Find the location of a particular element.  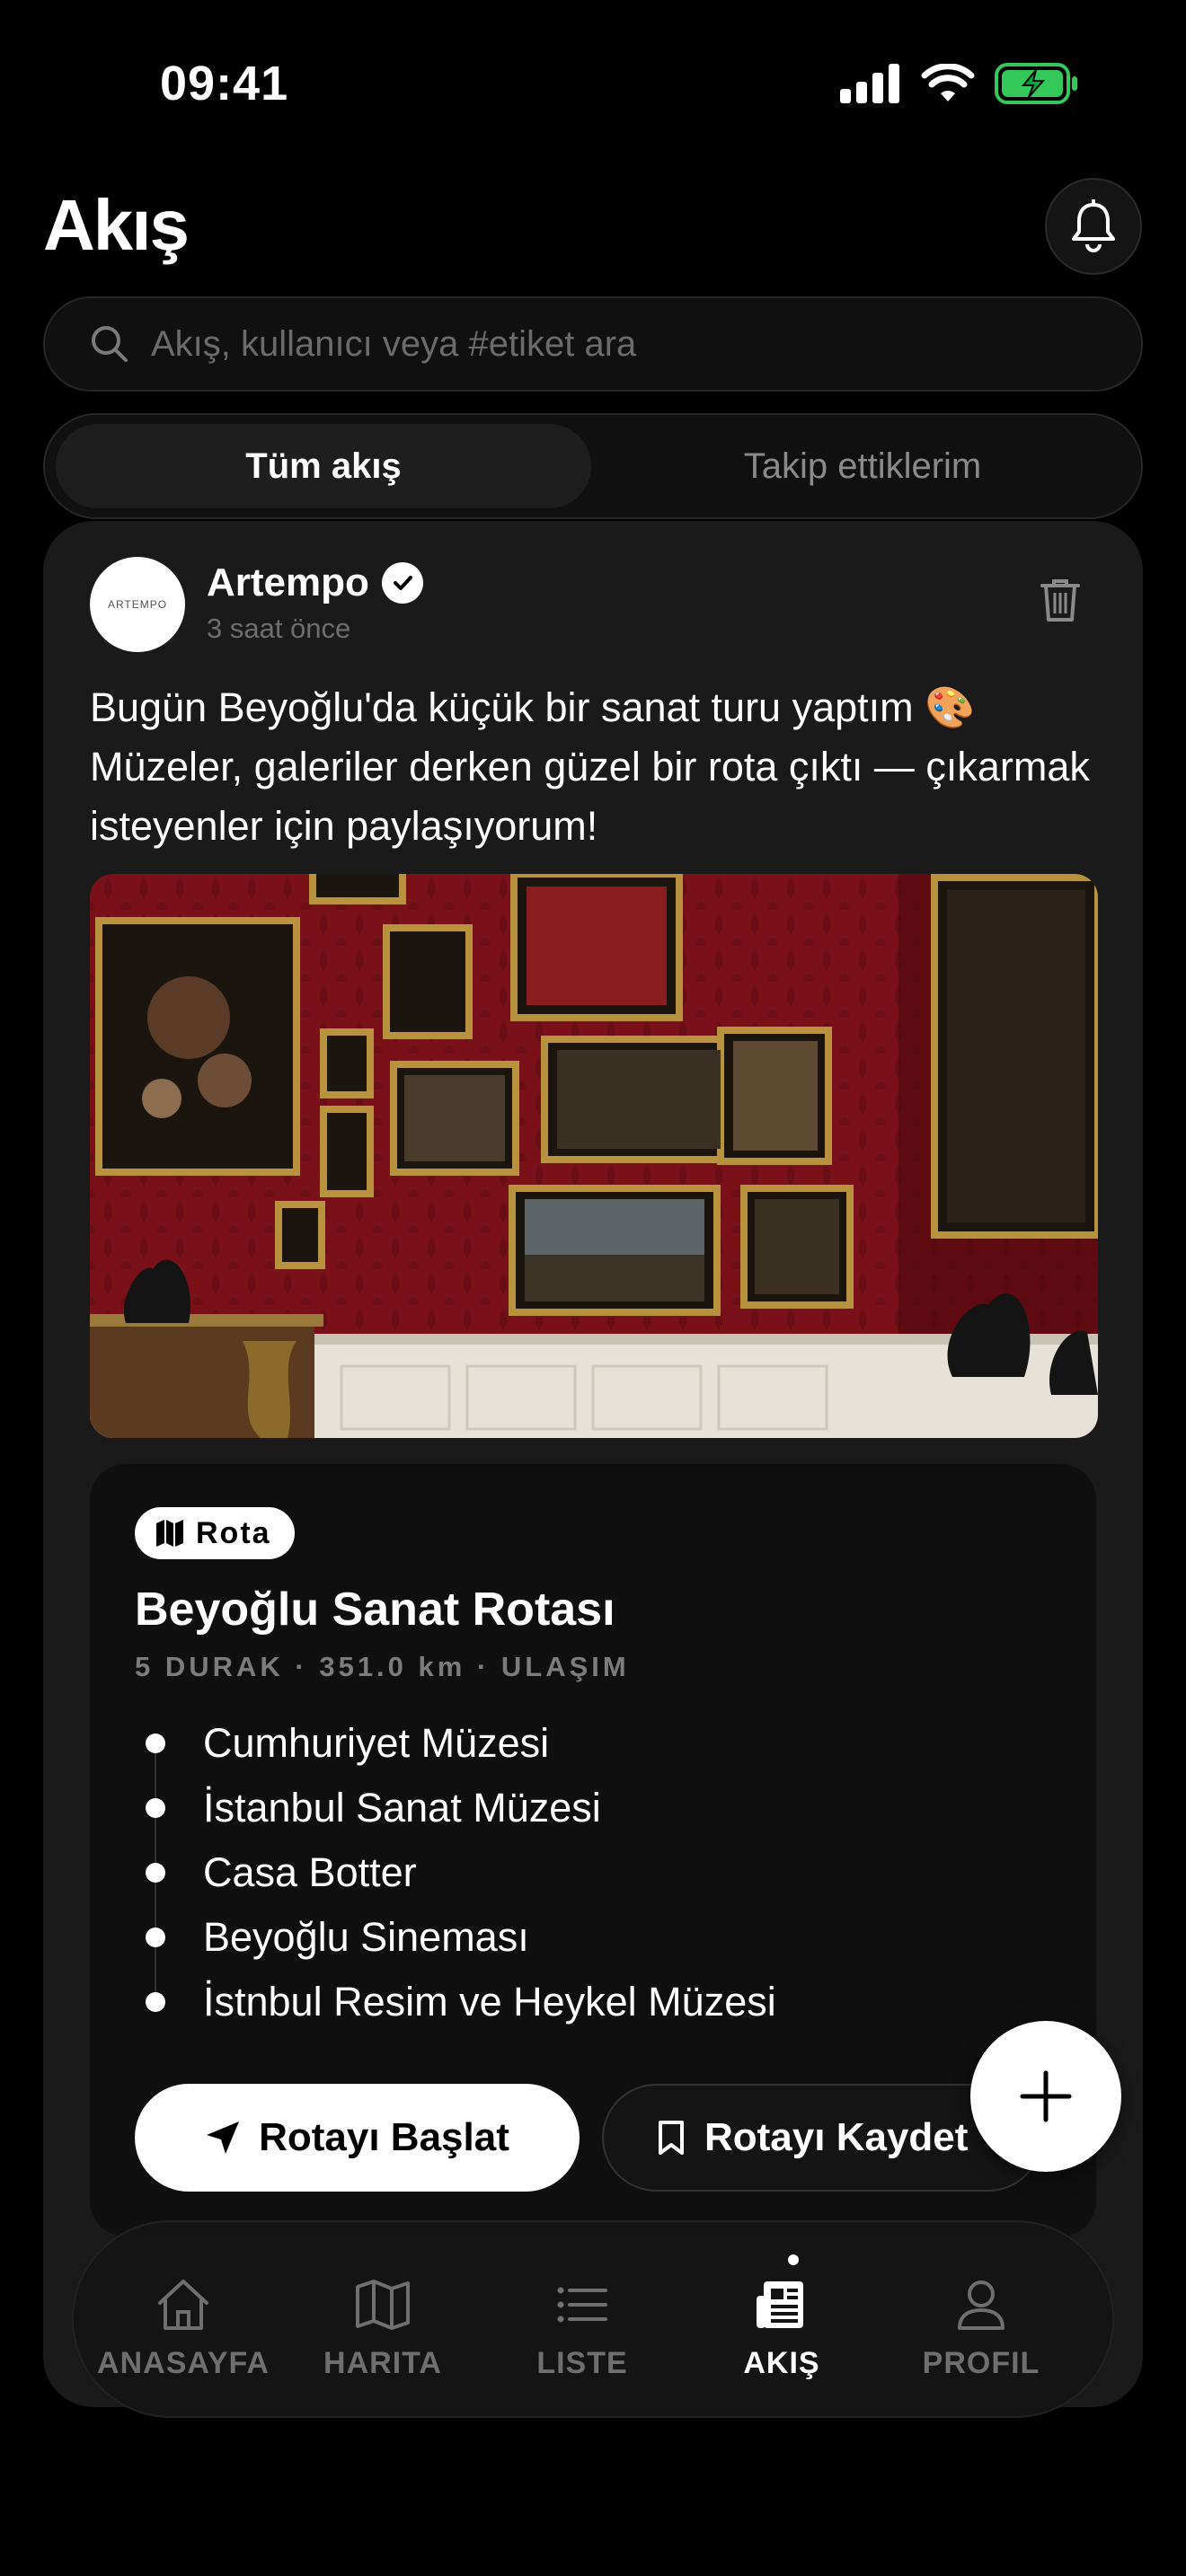

list-item: Beyoğlu Sineması is located at coordinates (332, 1937).